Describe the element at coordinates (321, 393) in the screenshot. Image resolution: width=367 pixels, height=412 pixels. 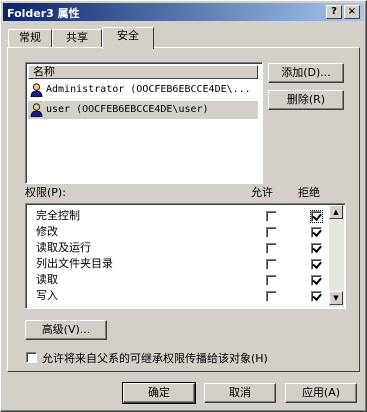
I see `apply-button: 应用(A)` at that location.